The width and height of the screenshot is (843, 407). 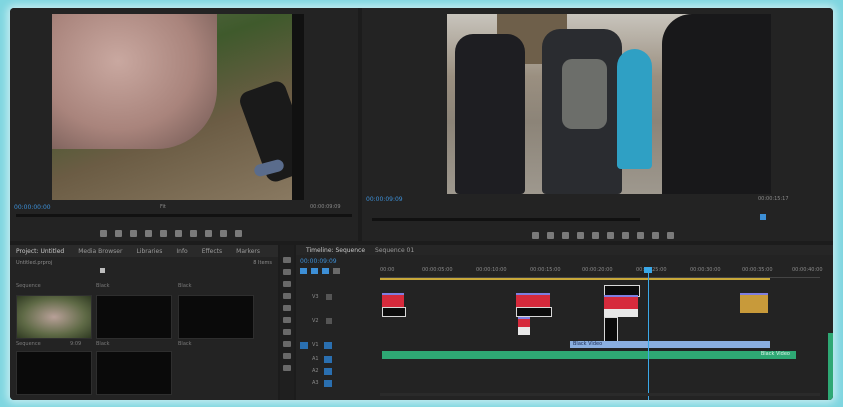 What do you see at coordinates (28, 286) in the screenshot?
I see `thumbnail-label: Sequence` at bounding box center [28, 286].